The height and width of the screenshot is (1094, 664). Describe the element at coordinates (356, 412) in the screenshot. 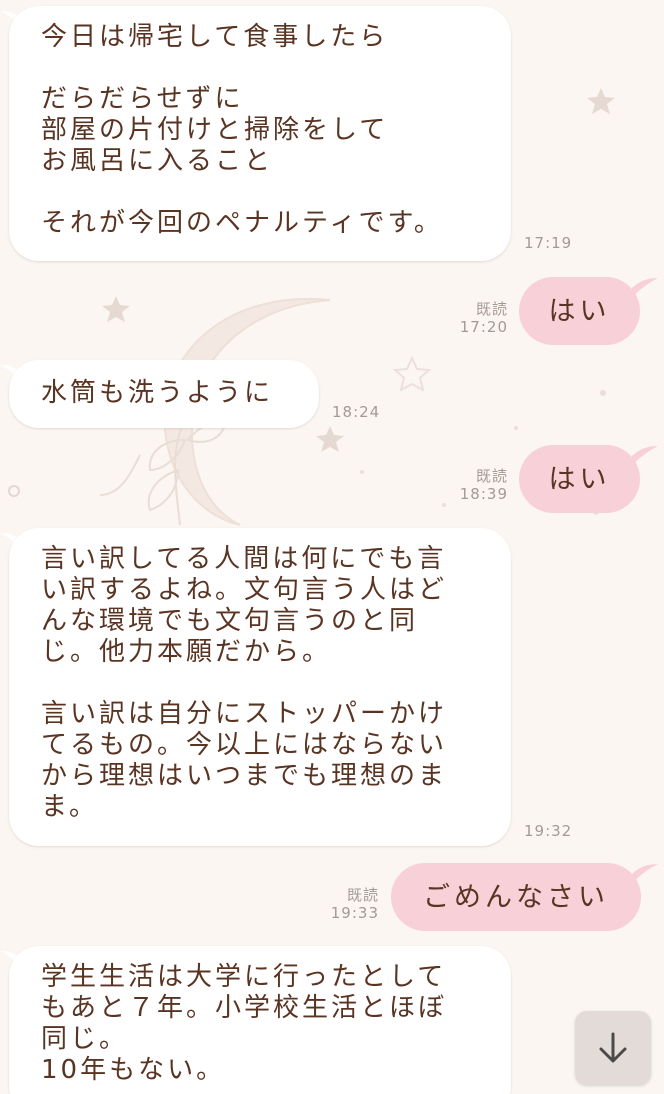

I see `message-time: 18:24` at that location.